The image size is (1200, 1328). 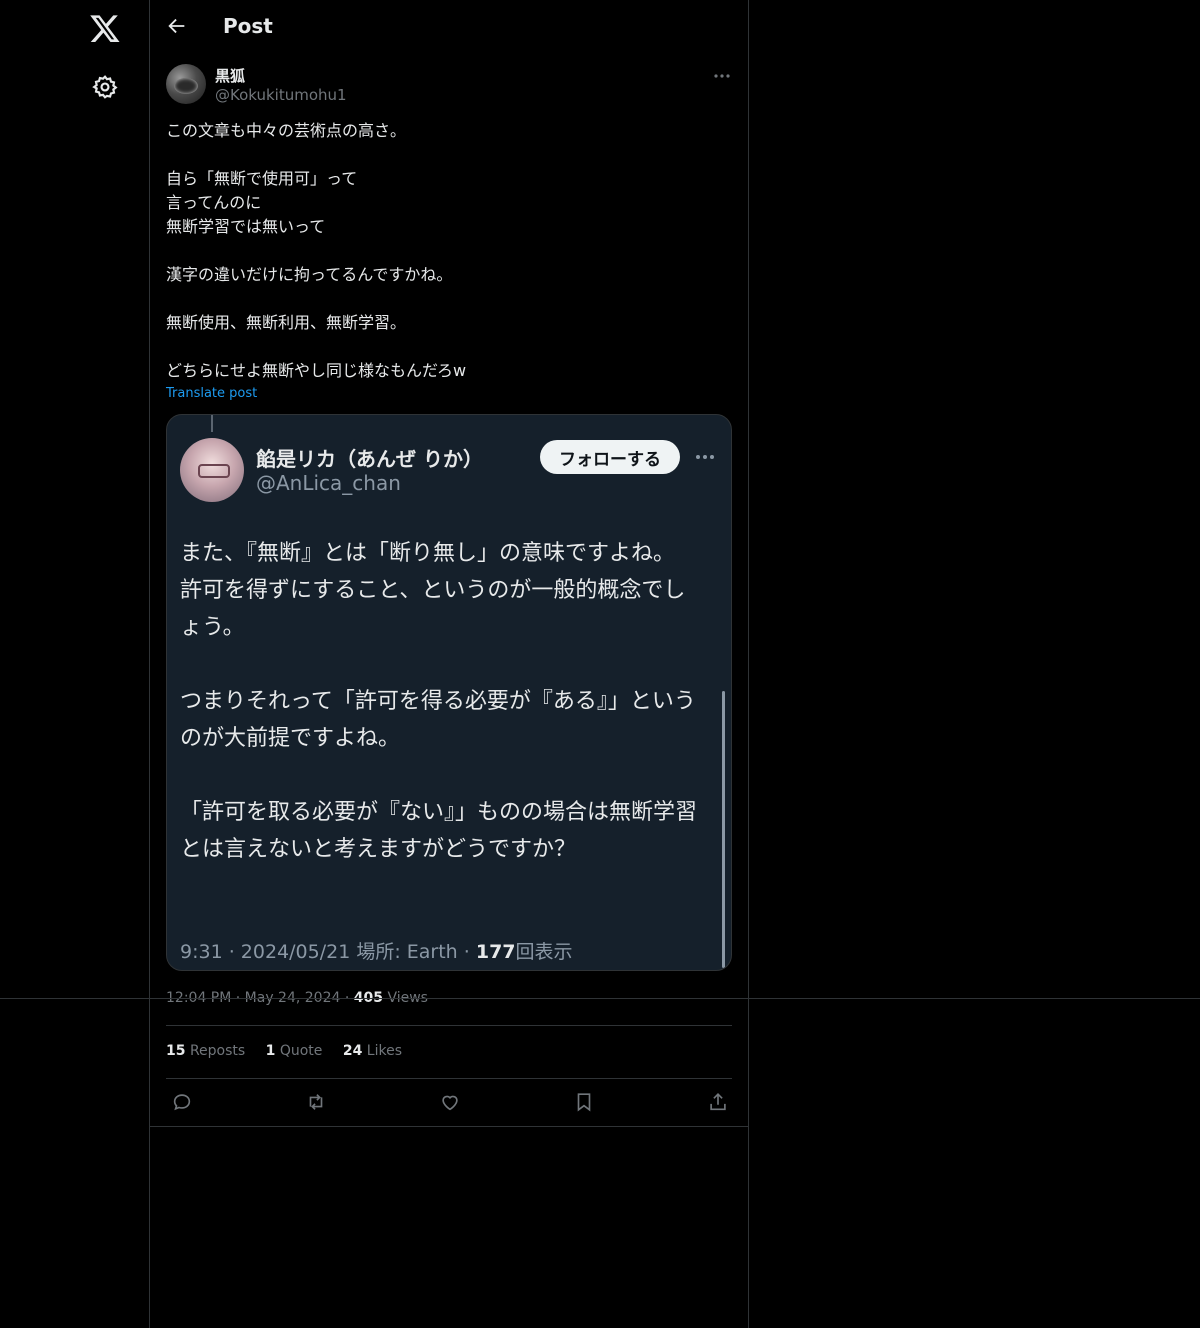 What do you see at coordinates (177, 26) in the screenshot?
I see `back-arrow-icon` at bounding box center [177, 26].